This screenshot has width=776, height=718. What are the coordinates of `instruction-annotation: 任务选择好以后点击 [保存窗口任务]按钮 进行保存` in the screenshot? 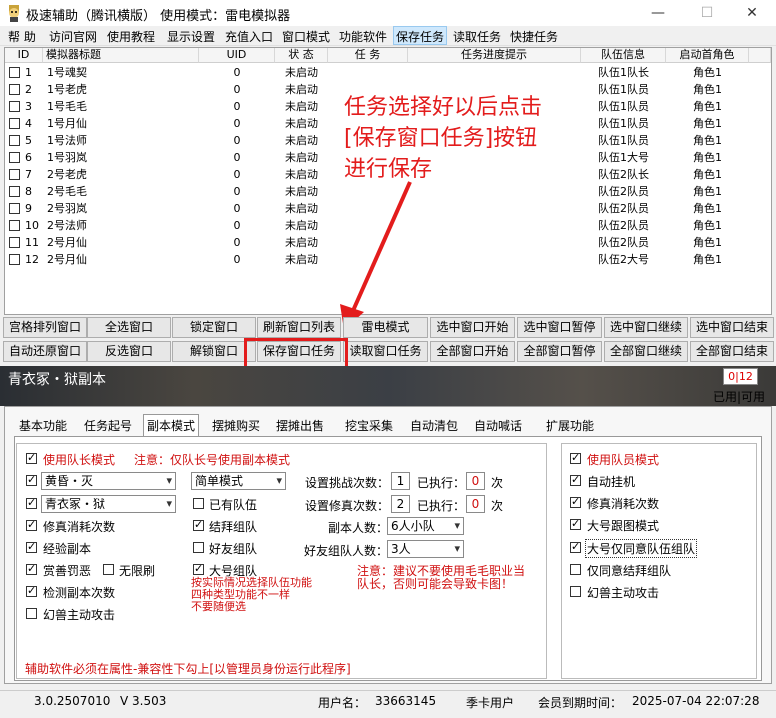 It's located at (443, 138).